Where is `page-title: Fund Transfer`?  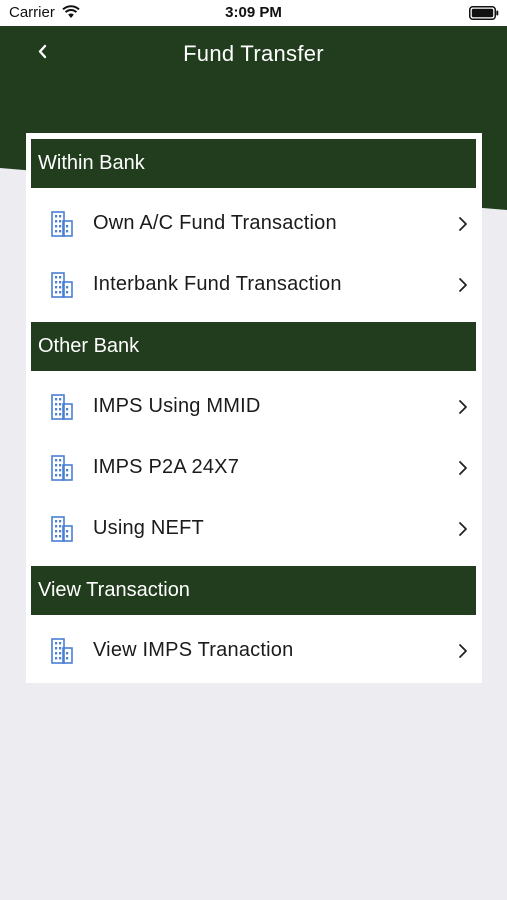
page-title: Fund Transfer is located at coordinates (253, 53).